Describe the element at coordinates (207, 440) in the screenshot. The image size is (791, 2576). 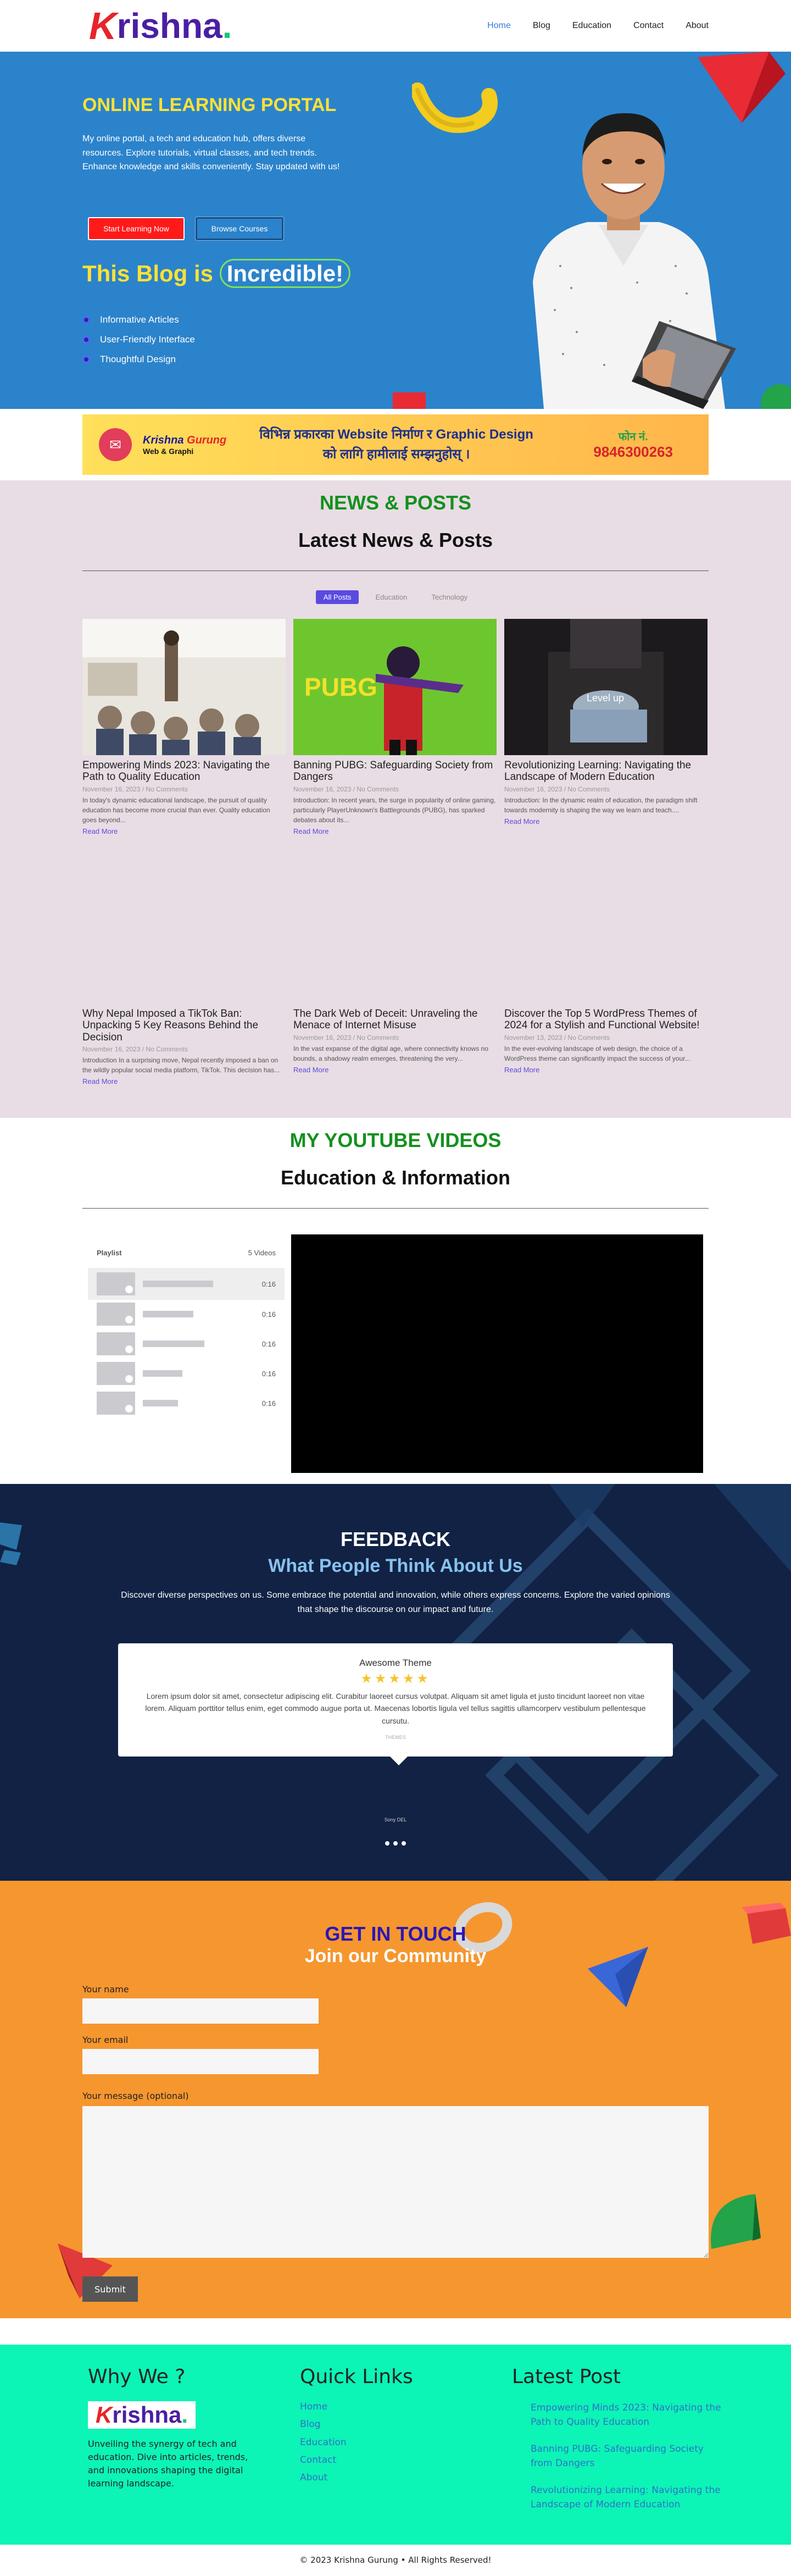
I see `banner-brand-second: Gurung` at that location.